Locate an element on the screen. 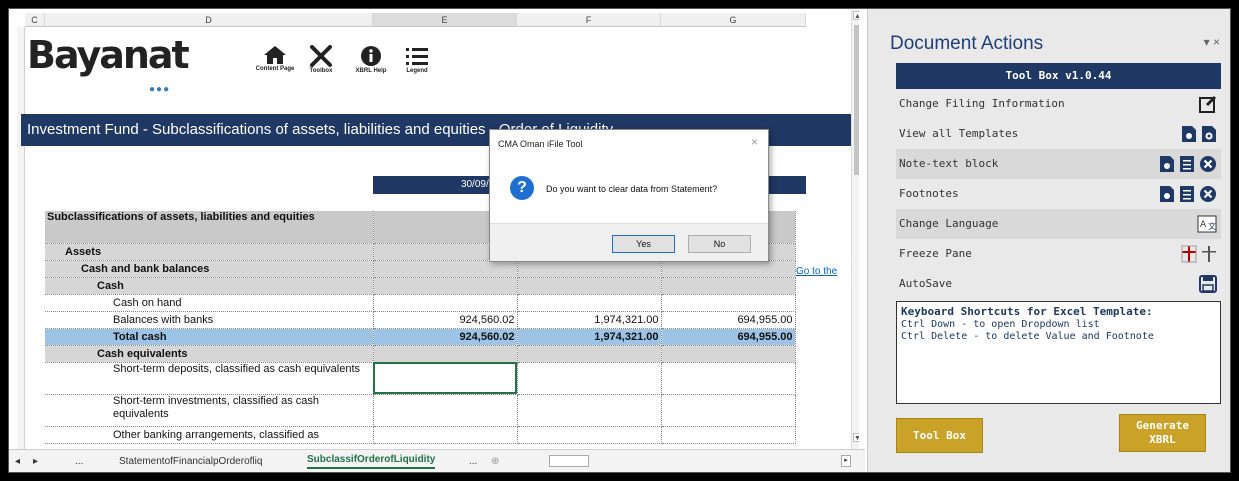 The height and width of the screenshot is (481, 1239). dialog-footer: Yes No is located at coordinates (629, 242).